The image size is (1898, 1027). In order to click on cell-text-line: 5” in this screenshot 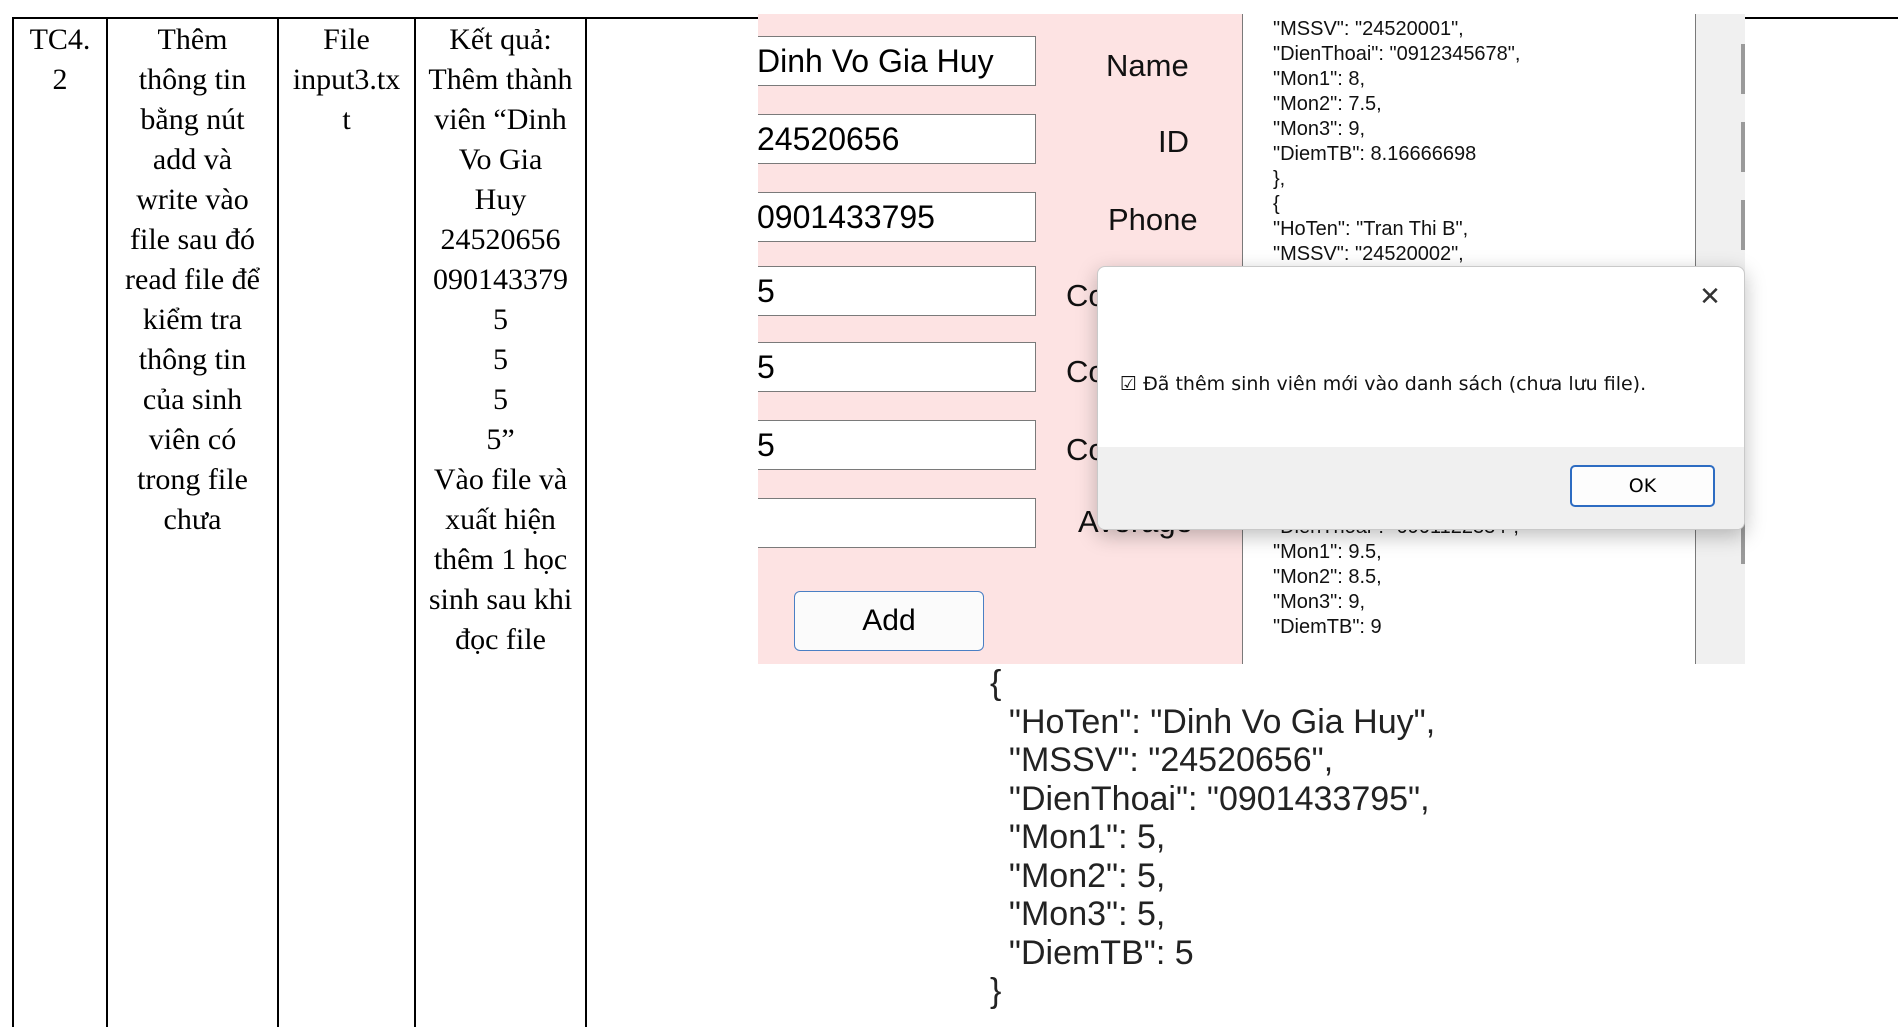, I will do `click(500, 439)`.